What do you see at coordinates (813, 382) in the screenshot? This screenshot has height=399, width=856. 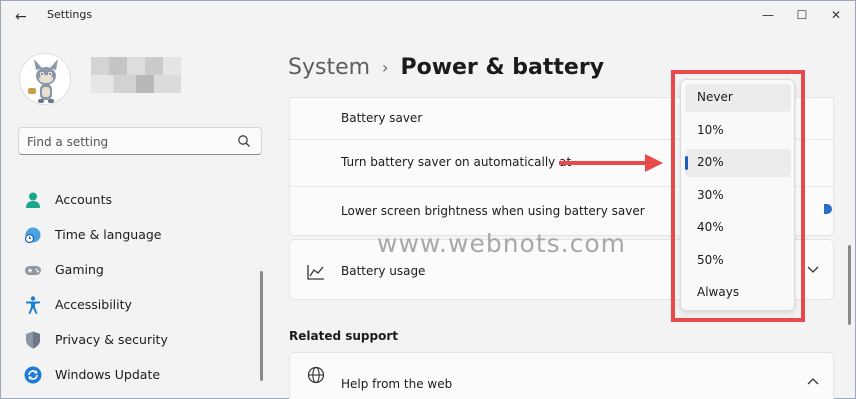 I see `chevron-up-icon` at bounding box center [813, 382].